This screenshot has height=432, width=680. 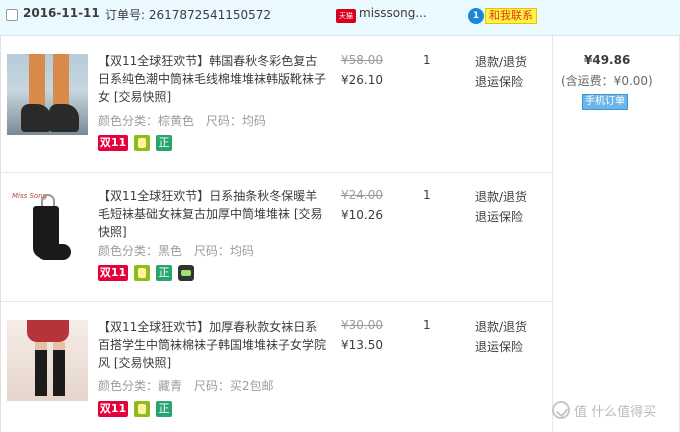 What do you see at coordinates (61, 13) in the screenshot?
I see `order-date: 2016-11-11` at bounding box center [61, 13].